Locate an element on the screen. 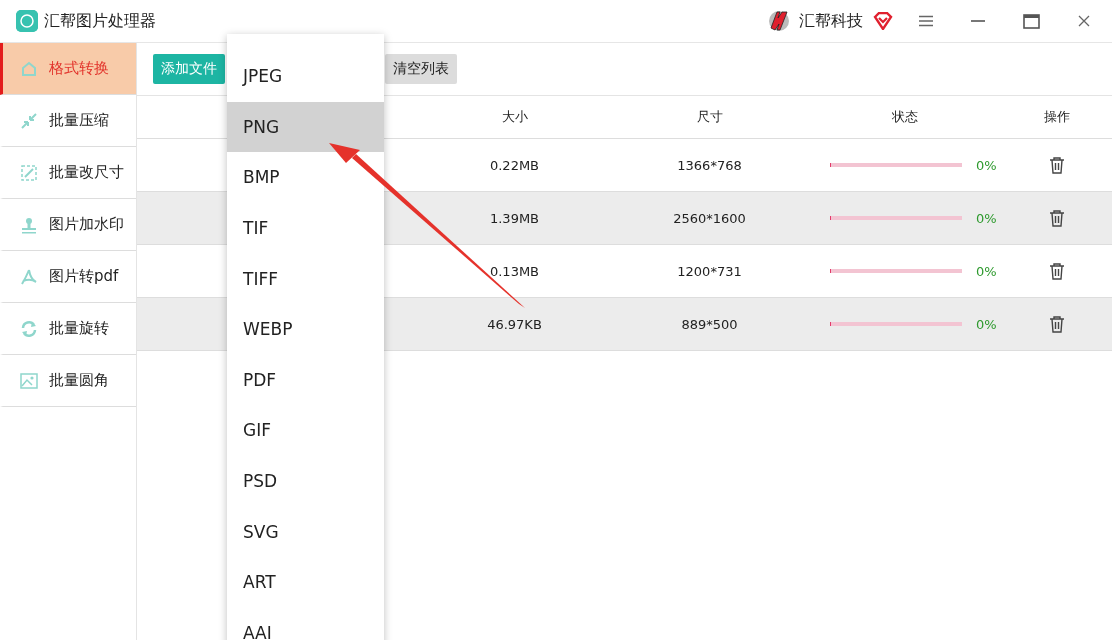 The width and height of the screenshot is (1112, 640). format-option: PSD is located at coordinates (305, 481).